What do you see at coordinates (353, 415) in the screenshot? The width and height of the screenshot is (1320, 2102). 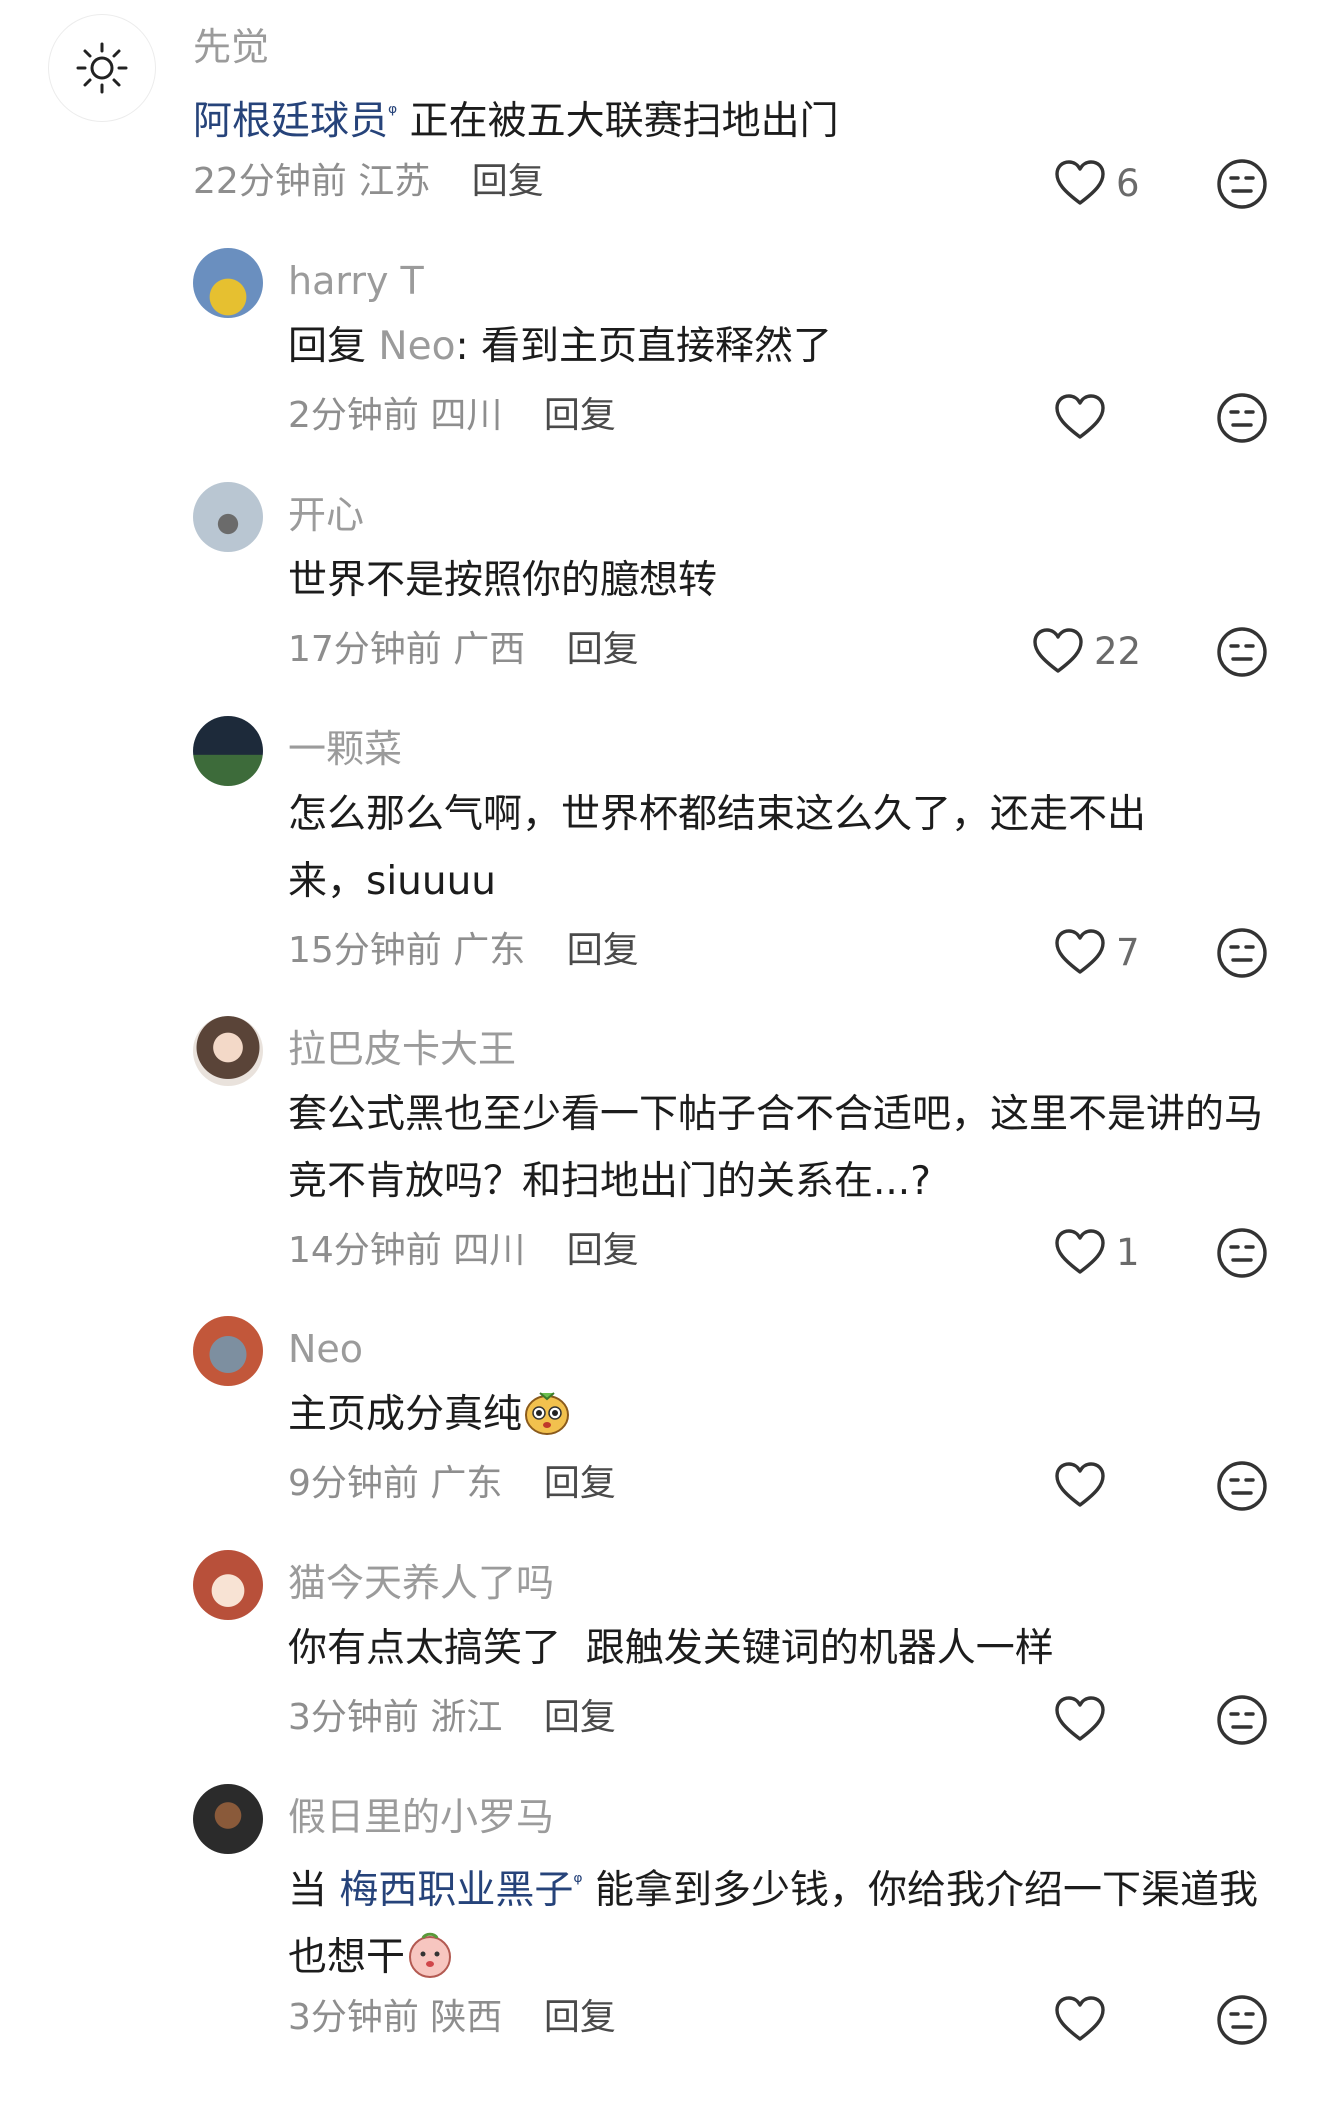 I see `timestamp: 2分钟前` at bounding box center [353, 415].